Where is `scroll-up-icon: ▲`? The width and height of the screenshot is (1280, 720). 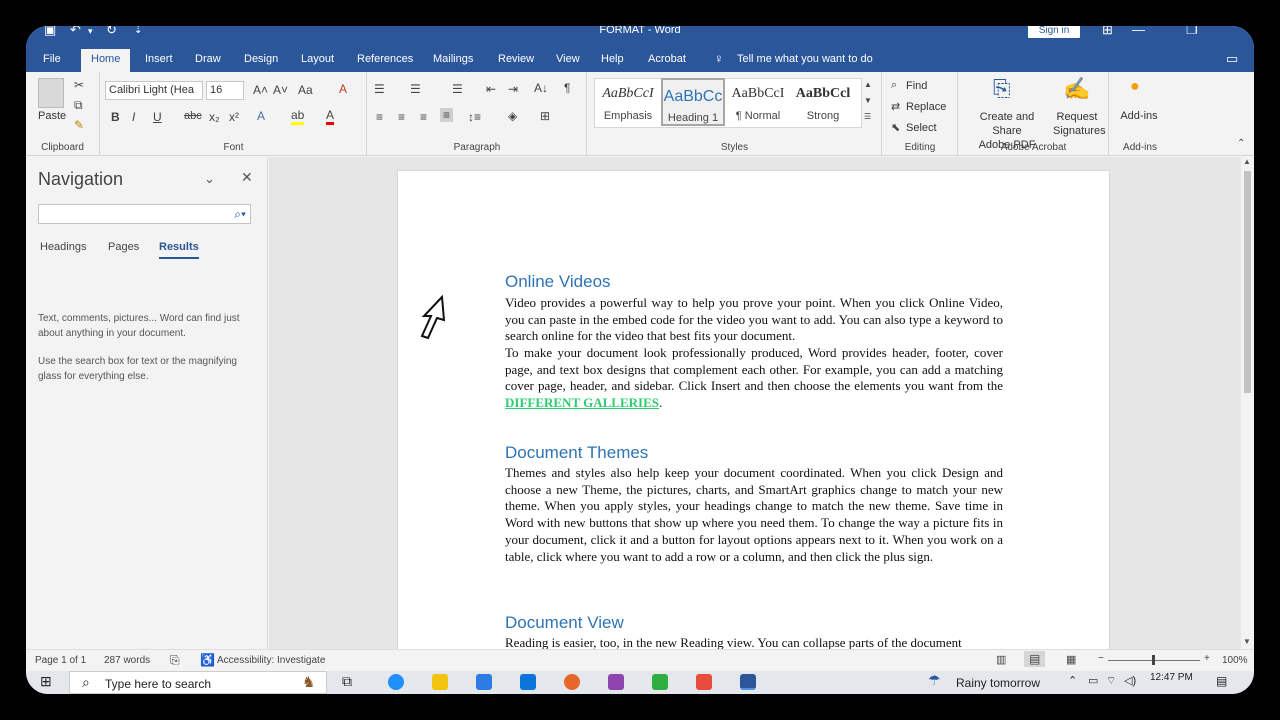 scroll-up-icon: ▲ is located at coordinates (1247, 161).